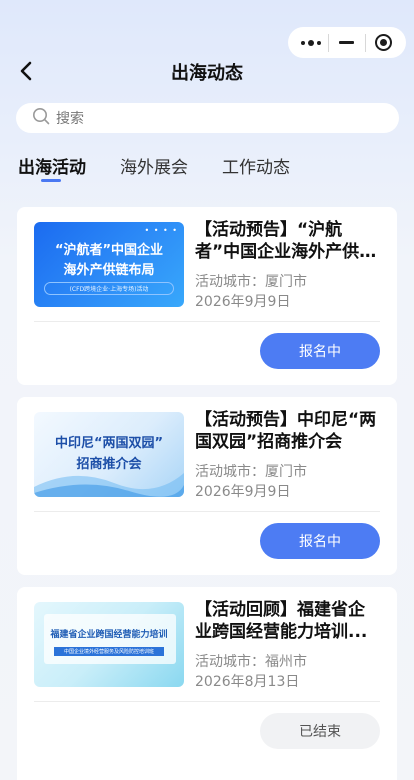 The image size is (414, 780). Describe the element at coordinates (247, 682) in the screenshot. I see `activity-date: 2026年8月13日` at that location.